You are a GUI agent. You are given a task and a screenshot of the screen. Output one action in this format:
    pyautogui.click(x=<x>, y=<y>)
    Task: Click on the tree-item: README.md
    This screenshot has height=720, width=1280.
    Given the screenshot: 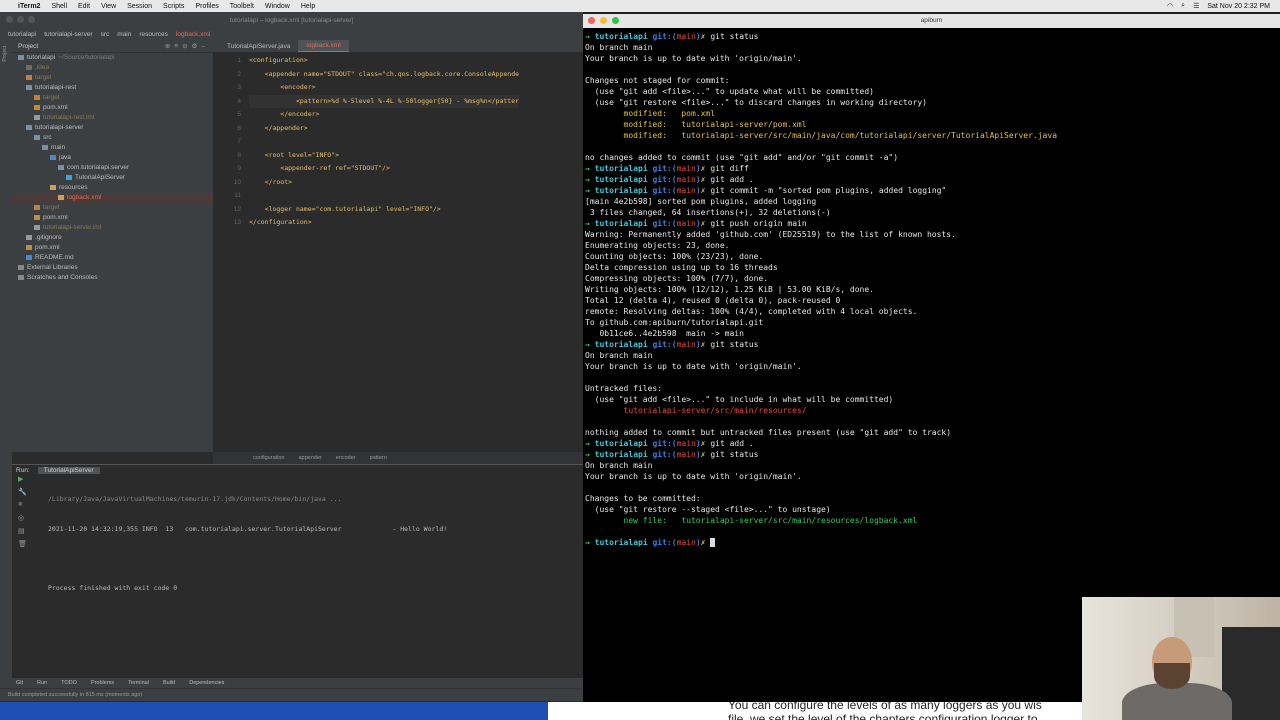 What is the action you would take?
    pyautogui.click(x=112, y=258)
    